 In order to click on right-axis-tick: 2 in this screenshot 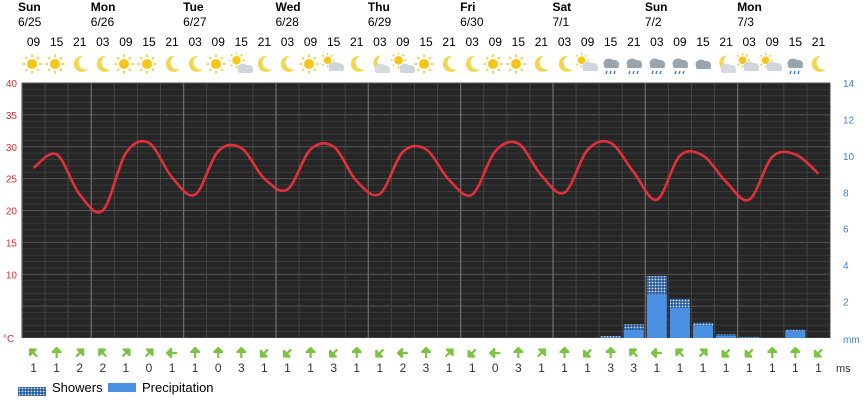, I will do `click(846, 303)`.